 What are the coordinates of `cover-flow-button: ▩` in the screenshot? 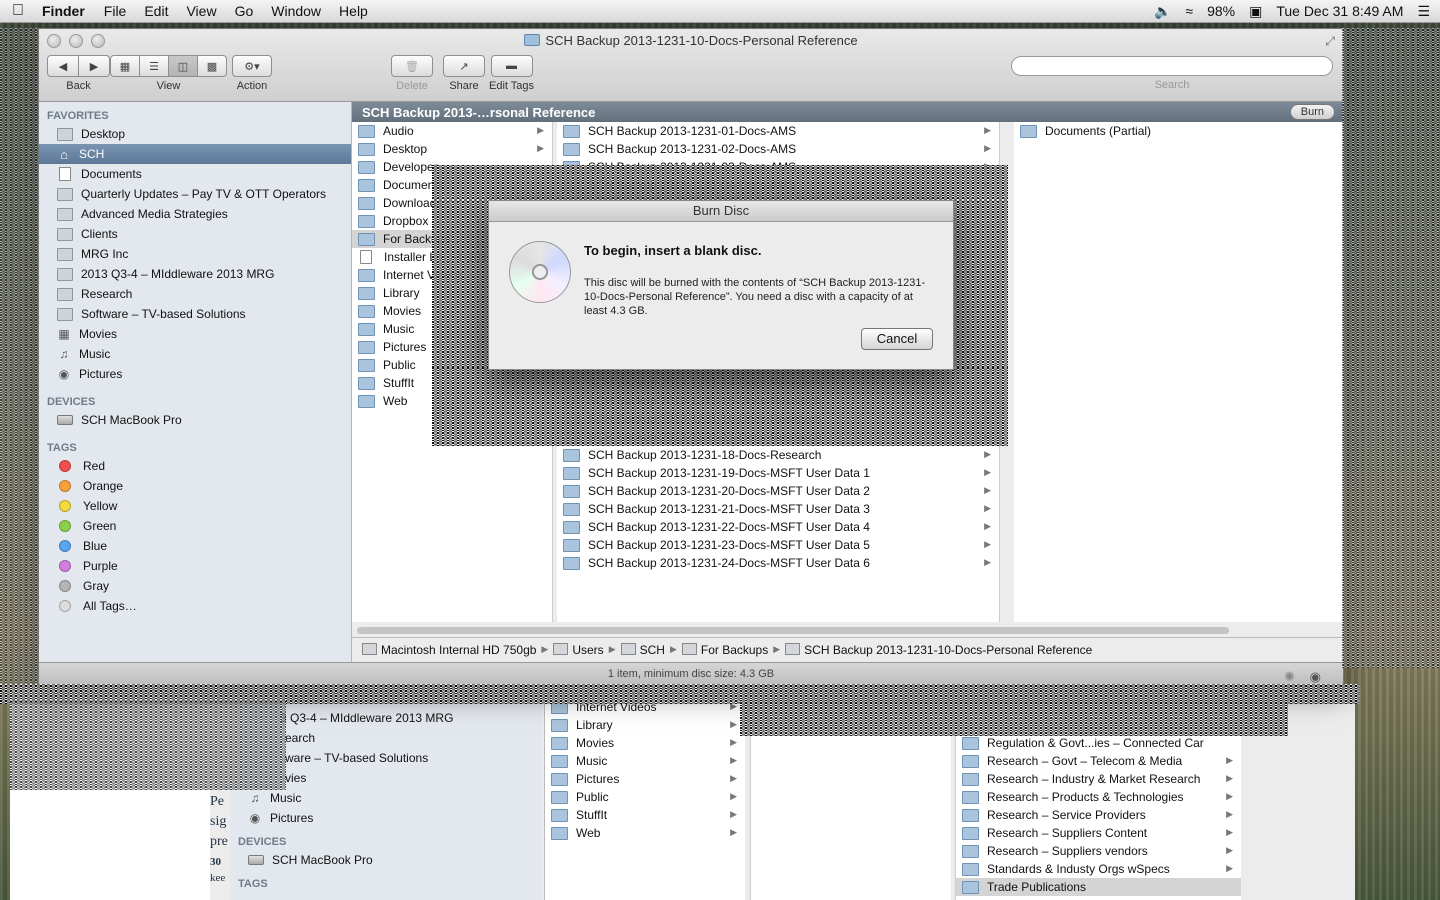 It's located at (212, 66).